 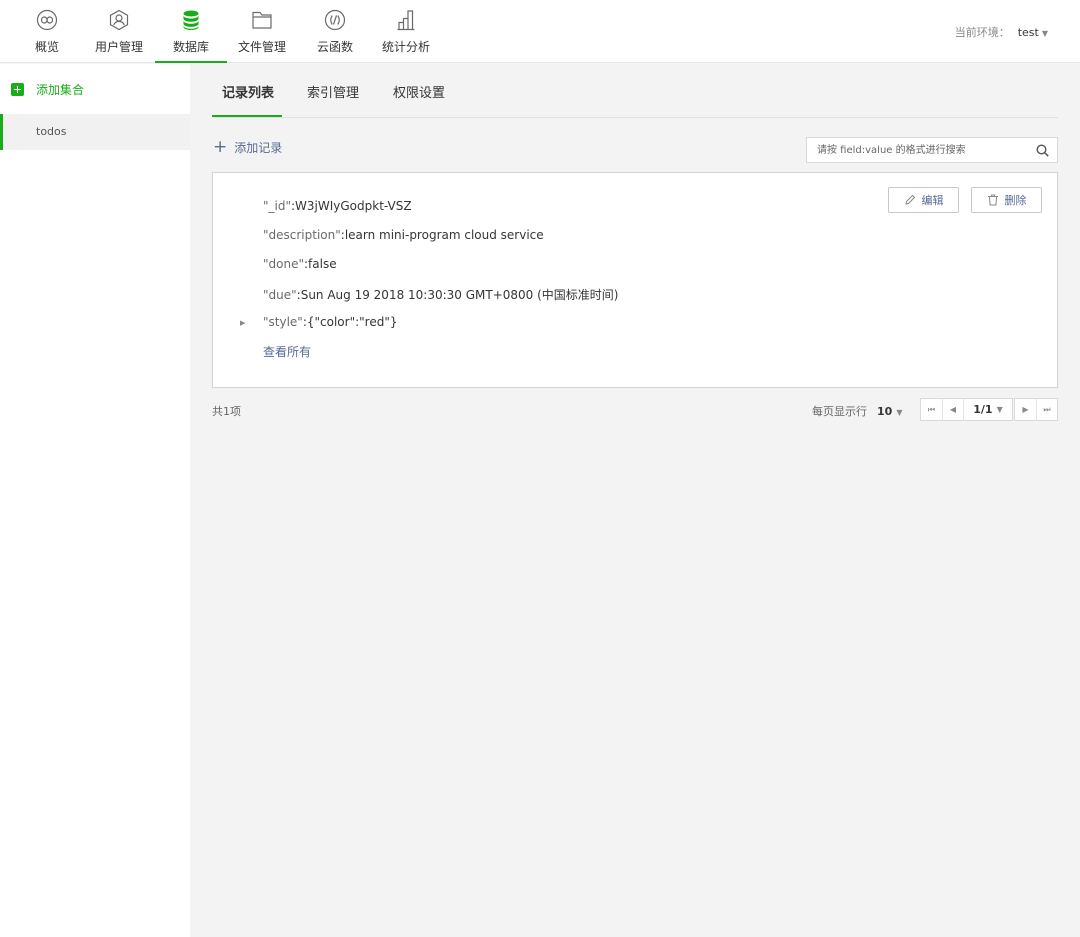 I want to click on overview-icon, so click(x=47, y=20).